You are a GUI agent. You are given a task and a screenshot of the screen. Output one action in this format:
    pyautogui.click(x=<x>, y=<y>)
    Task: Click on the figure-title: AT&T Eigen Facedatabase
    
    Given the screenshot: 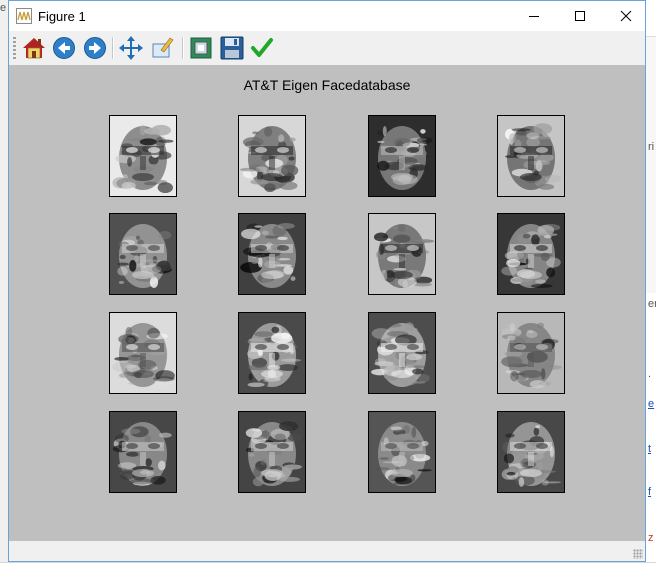 What is the action you would take?
    pyautogui.click(x=327, y=85)
    